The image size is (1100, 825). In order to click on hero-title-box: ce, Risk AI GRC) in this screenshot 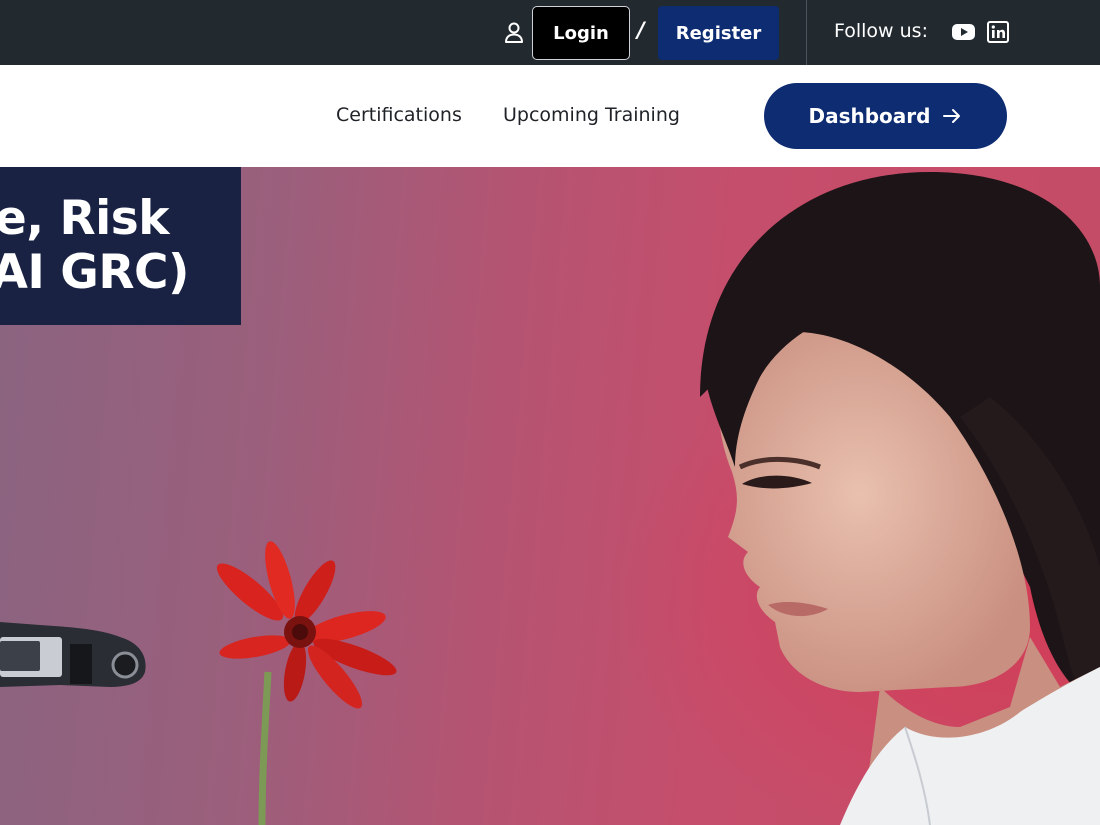, I will do `click(120, 246)`.